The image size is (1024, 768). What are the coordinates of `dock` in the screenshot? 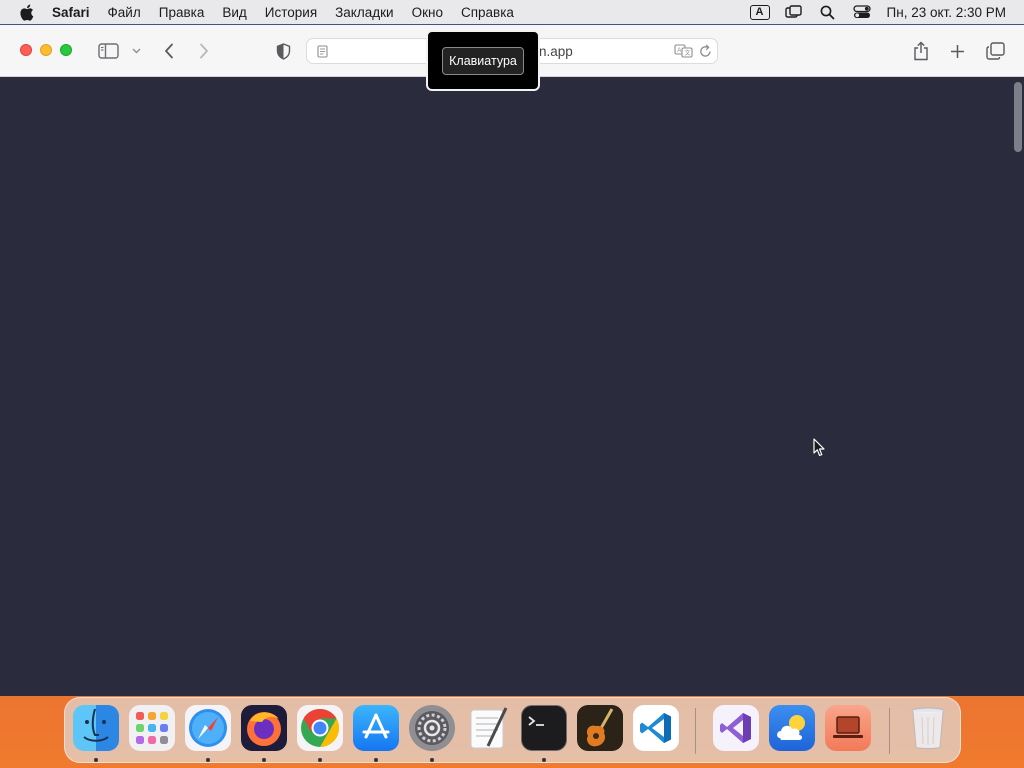 It's located at (512, 730).